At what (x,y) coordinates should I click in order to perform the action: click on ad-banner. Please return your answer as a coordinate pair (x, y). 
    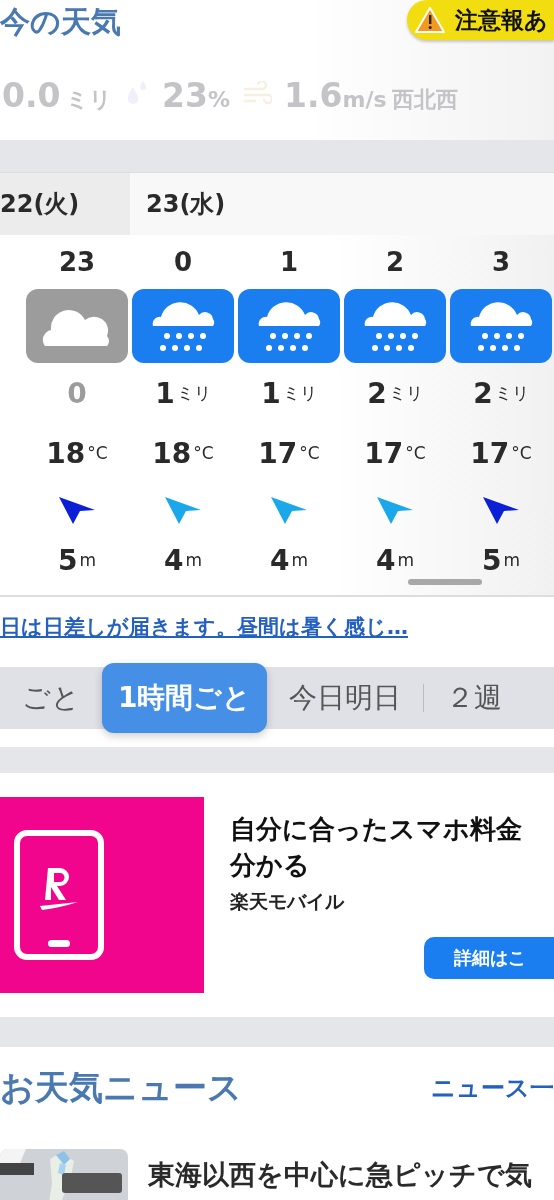
    Looking at the image, I should click on (102, 895).